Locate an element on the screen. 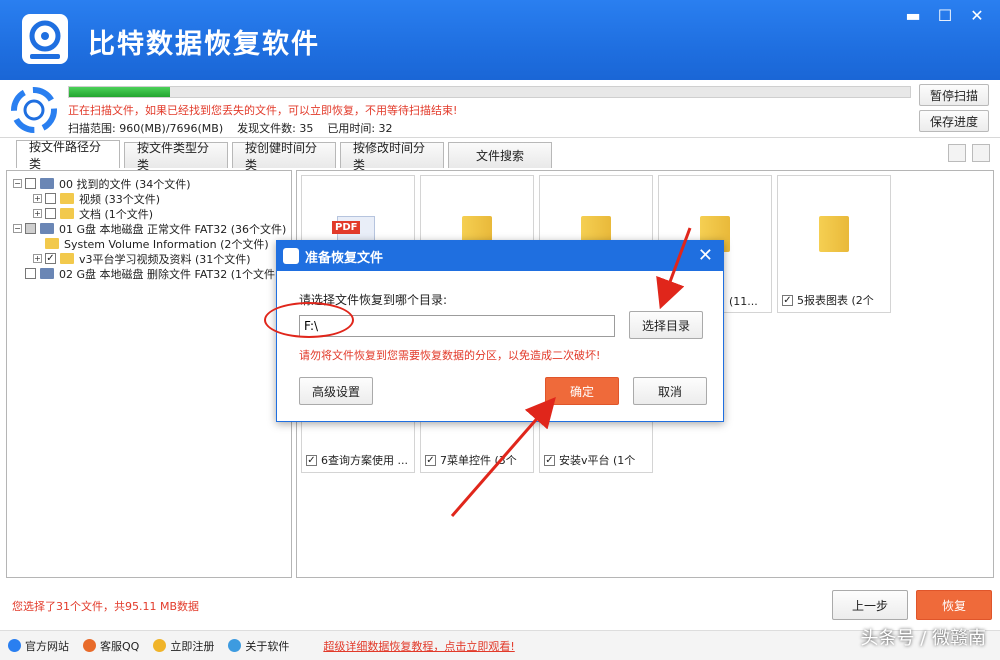 The height and width of the screenshot is (660, 1000). tree-item: − 01 G盘 本地磁盘 正常文件 FAT32 (36个文件) is located at coordinates (149, 228).